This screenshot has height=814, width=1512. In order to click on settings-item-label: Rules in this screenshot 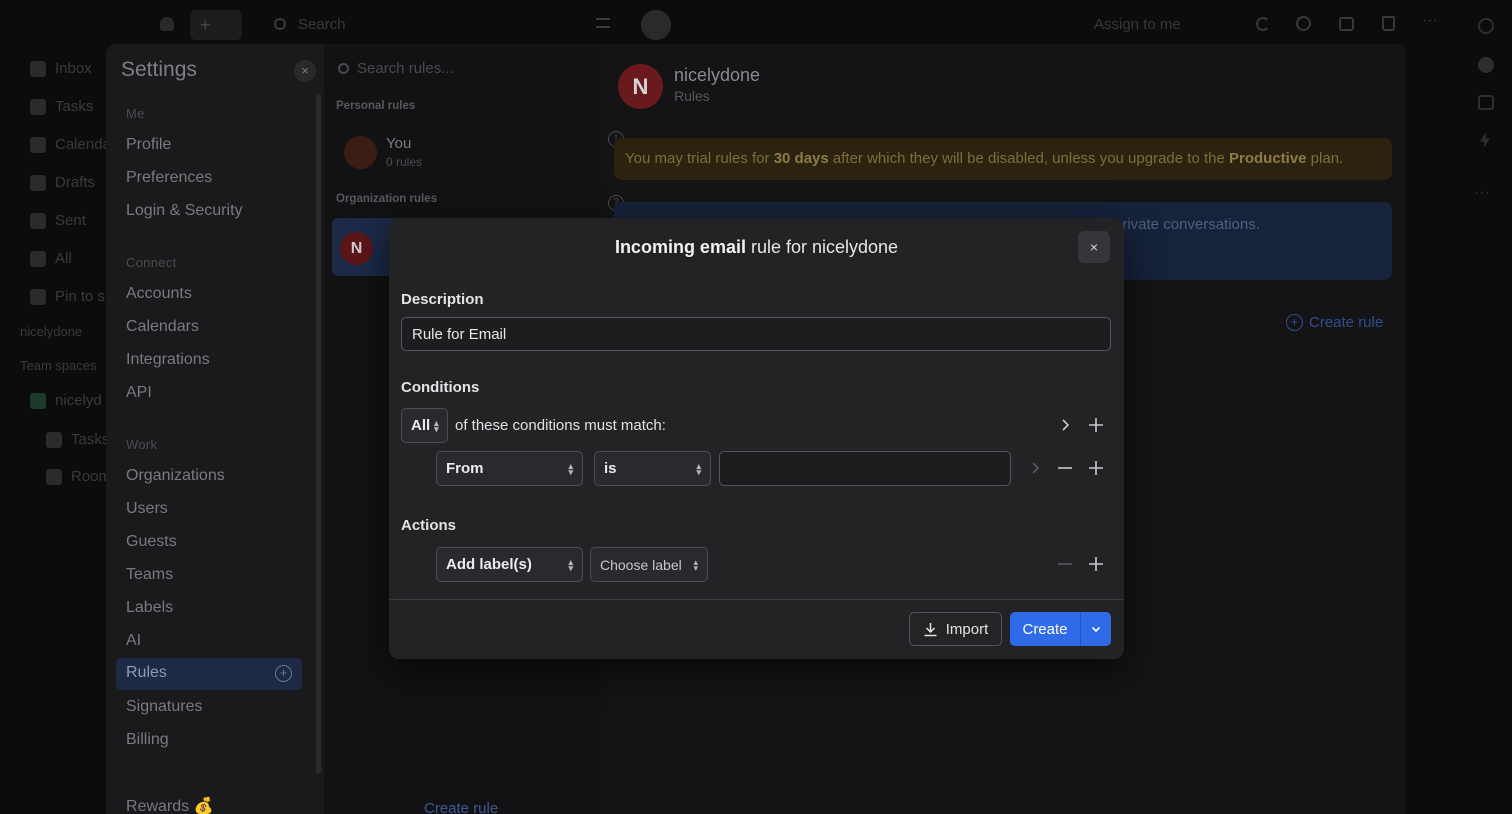, I will do `click(146, 672)`.